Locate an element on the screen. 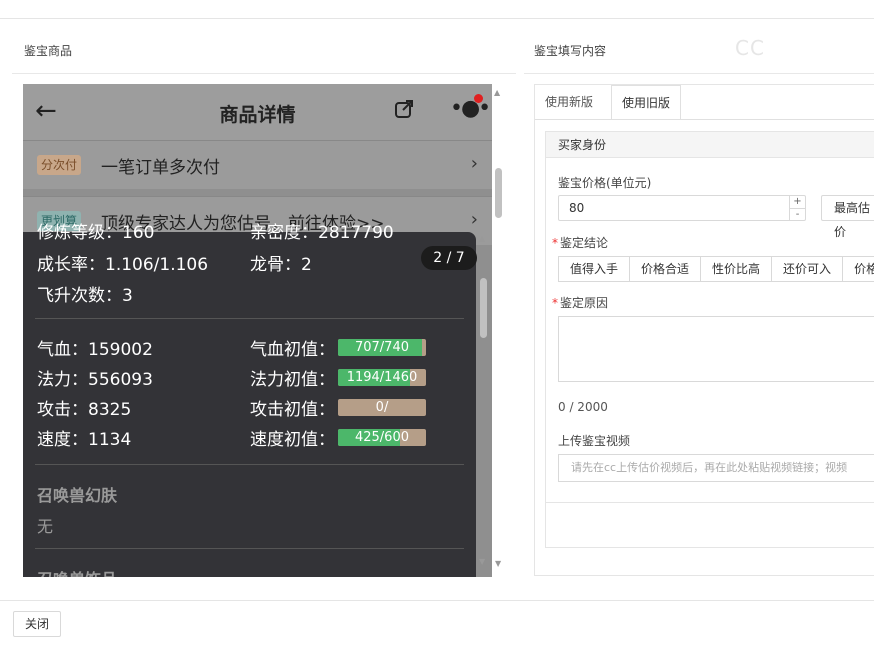  top-bar is located at coordinates (437, 9).